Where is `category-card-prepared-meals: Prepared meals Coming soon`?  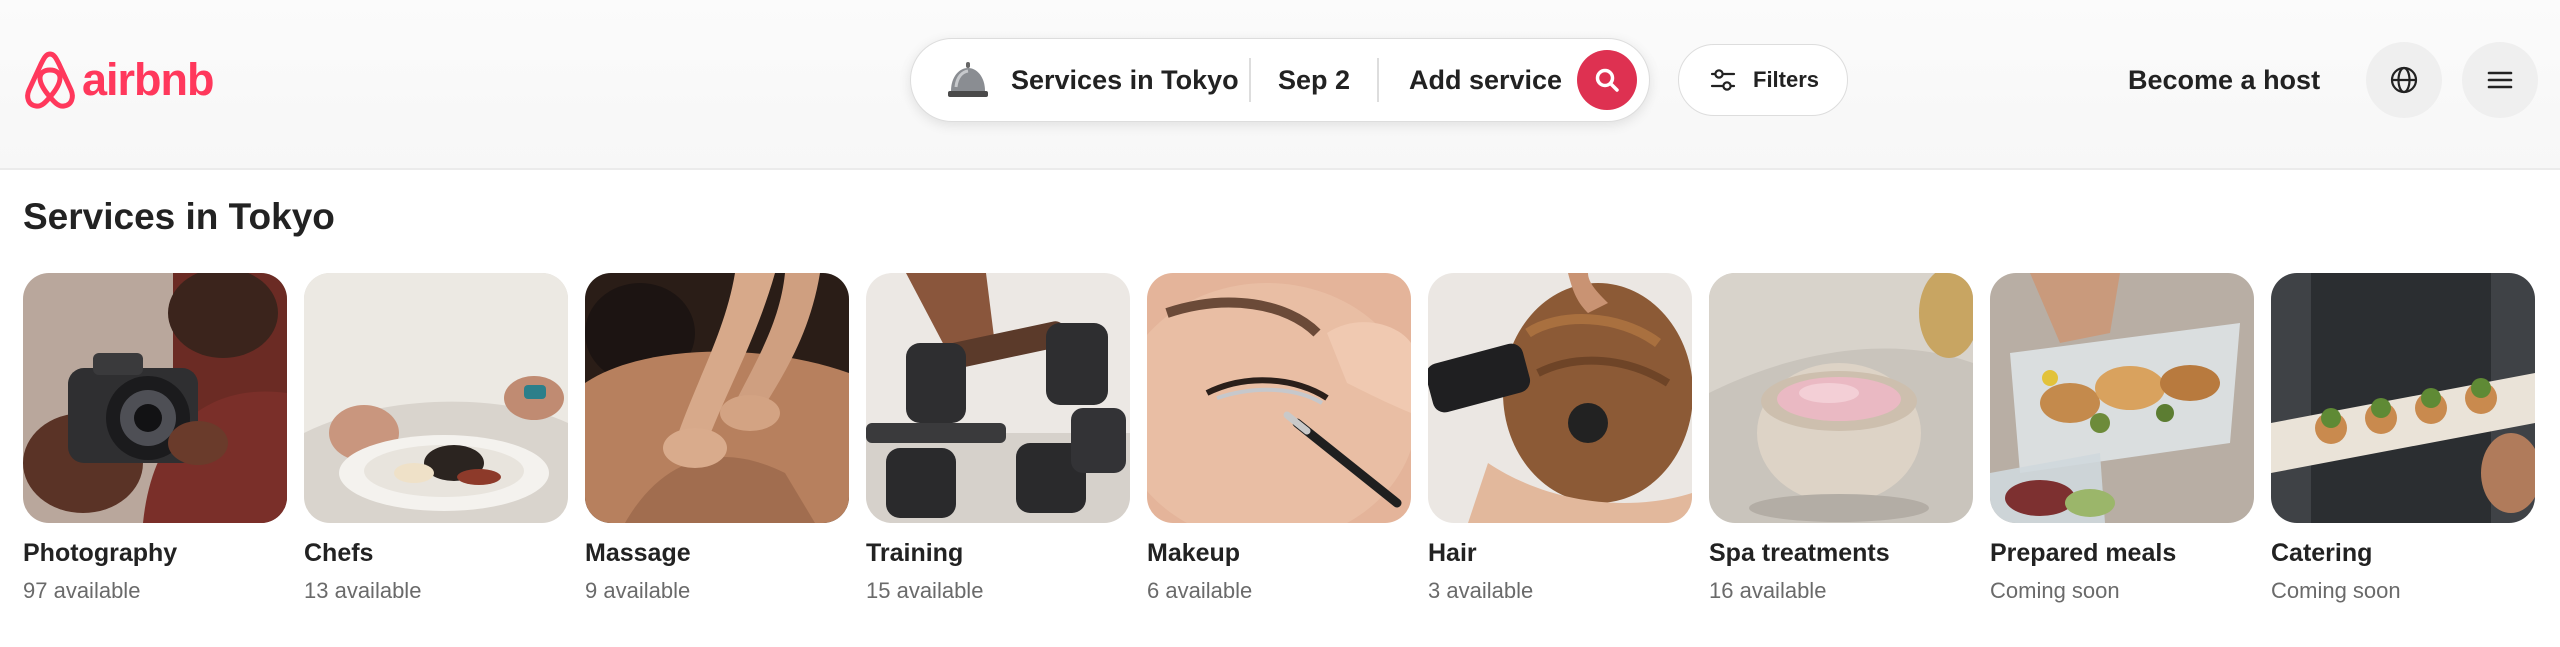 category-card-prepared-meals: Prepared meals Coming soon is located at coordinates (2122, 438).